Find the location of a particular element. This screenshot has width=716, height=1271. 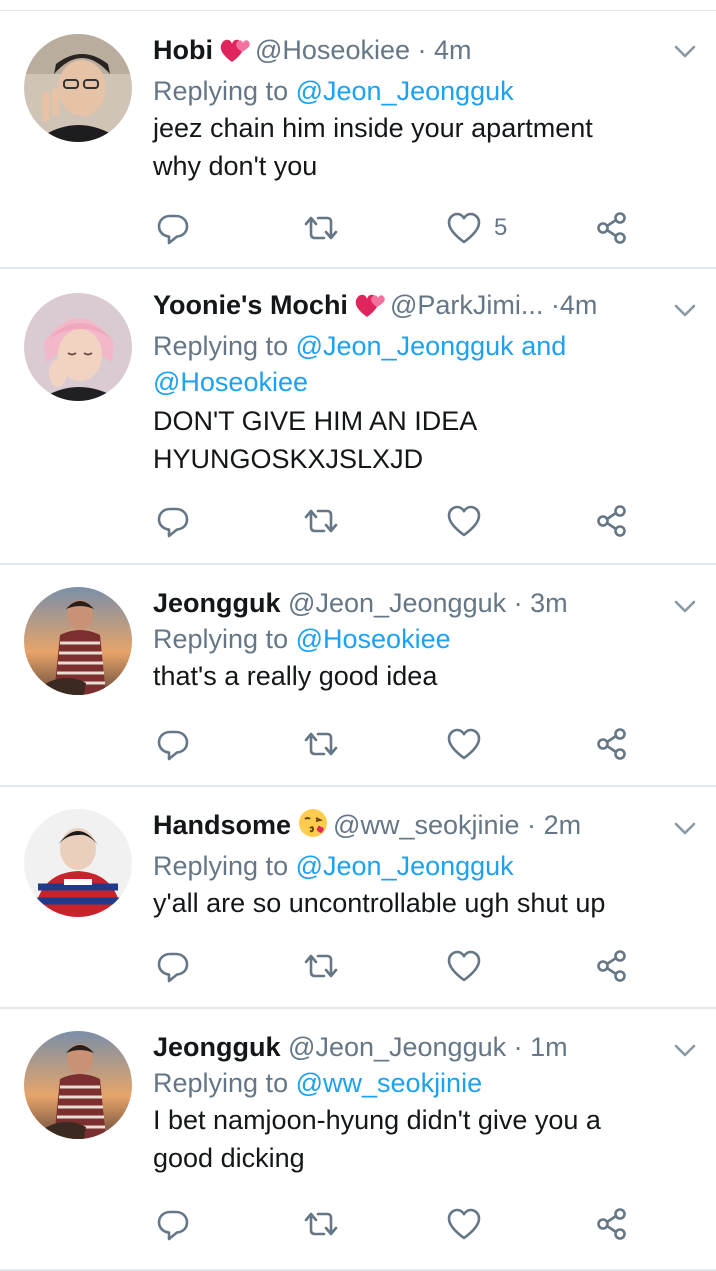

reply-prefix: Replying to is located at coordinates (221, 639).